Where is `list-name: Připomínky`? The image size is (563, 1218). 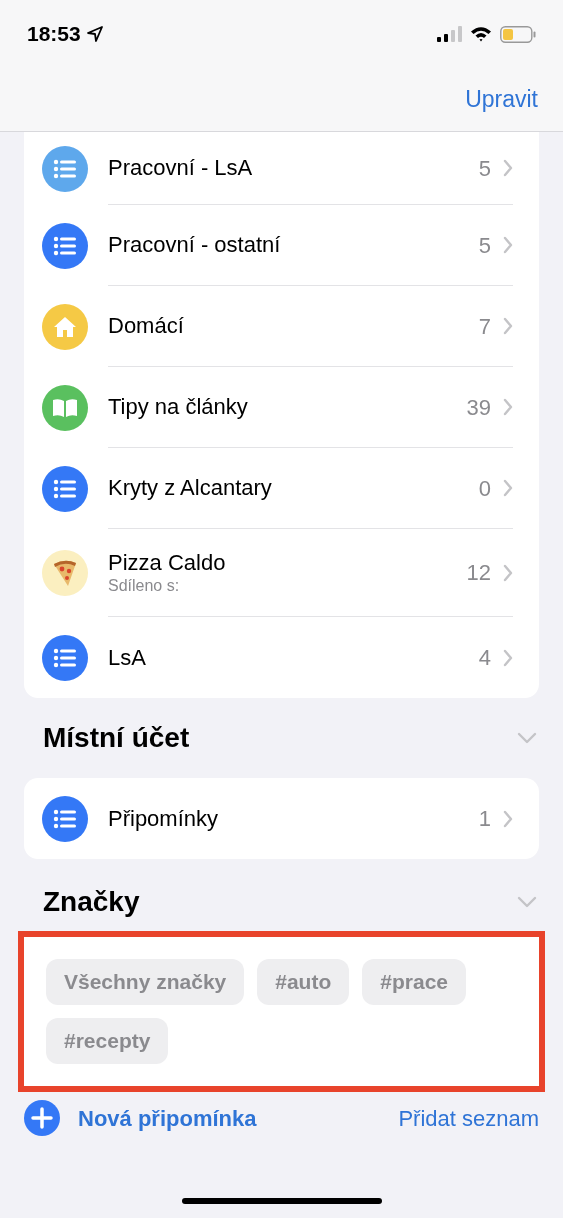
list-name: Připomínky is located at coordinates (163, 818).